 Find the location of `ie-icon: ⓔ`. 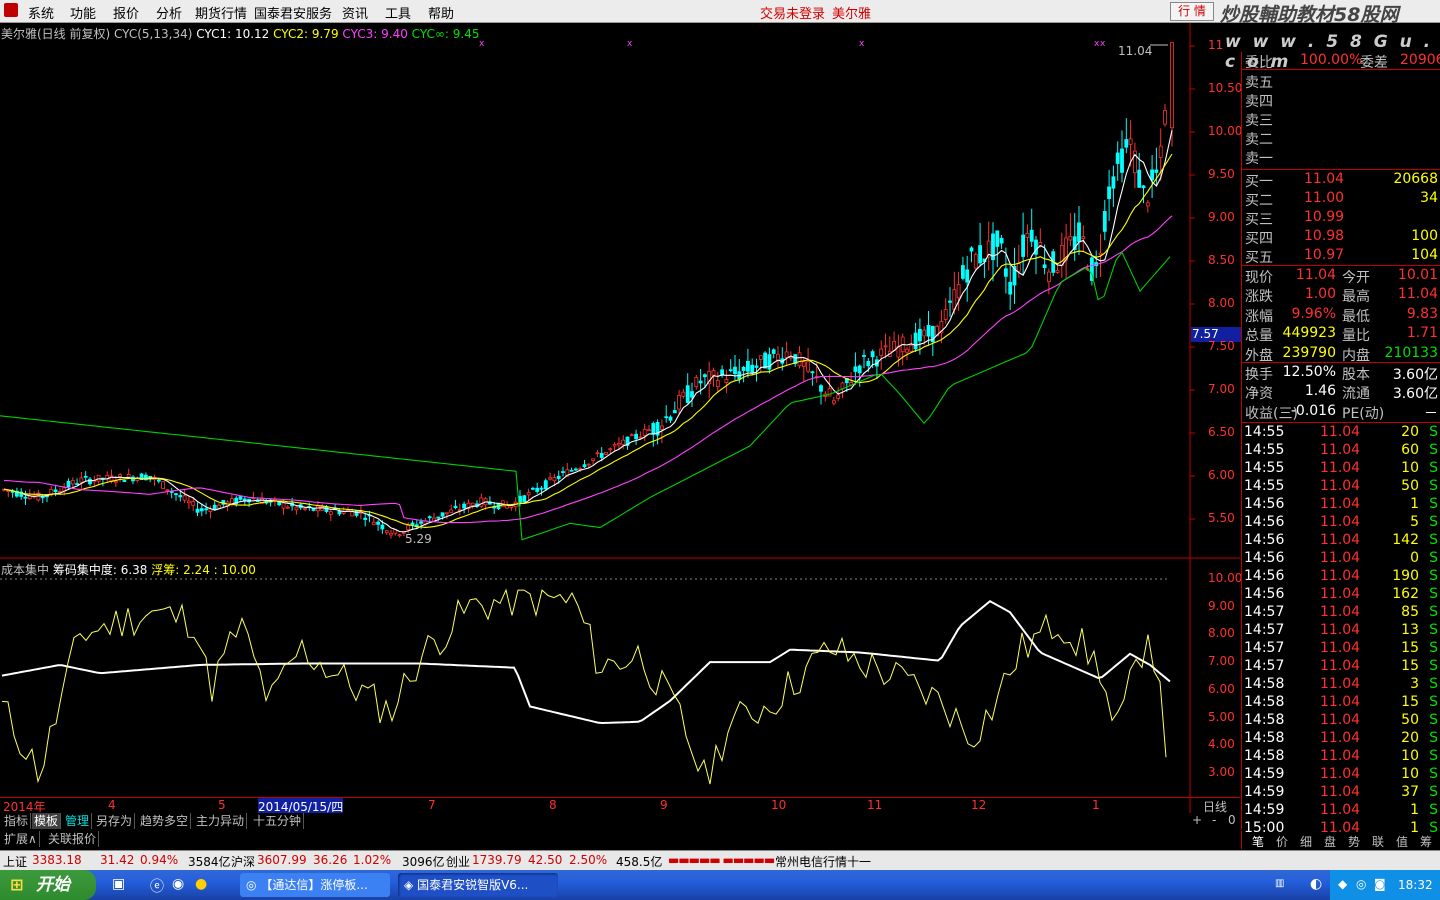

ie-icon: ⓔ is located at coordinates (157, 886).